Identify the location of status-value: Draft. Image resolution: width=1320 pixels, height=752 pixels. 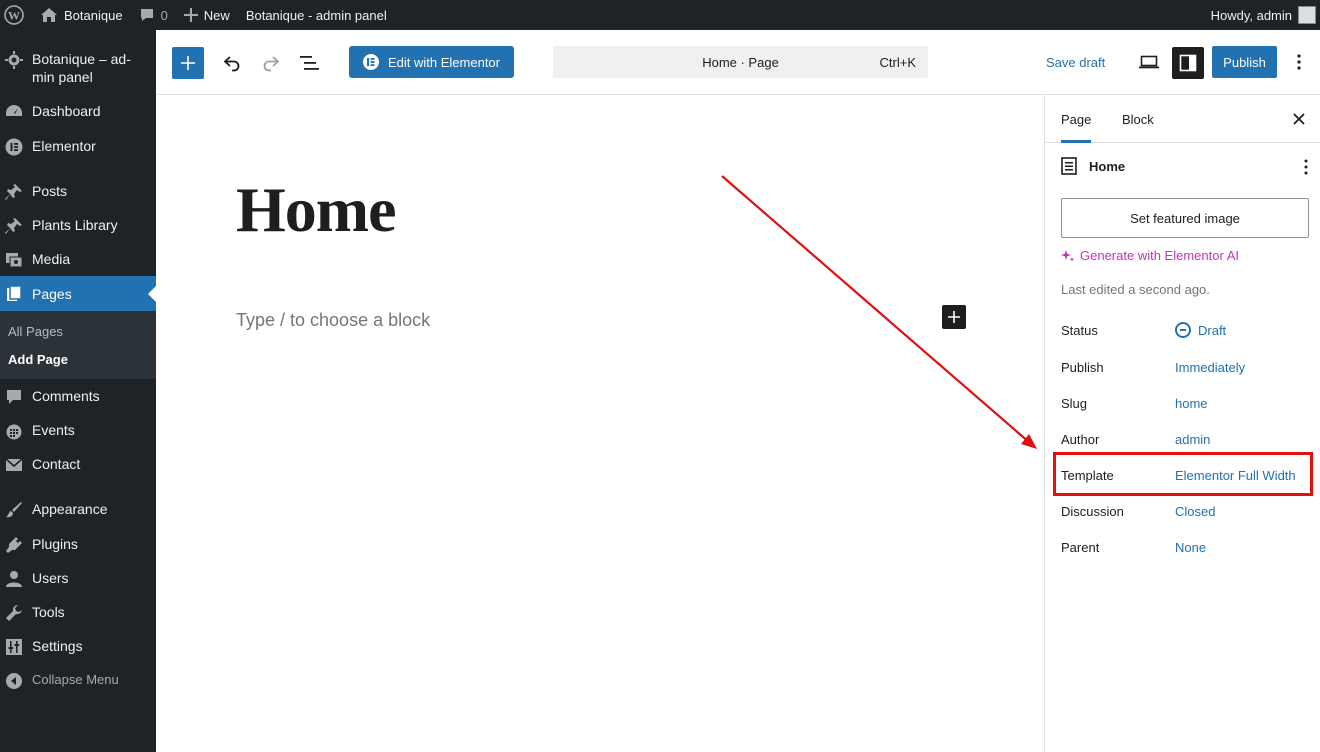
(1200, 330).